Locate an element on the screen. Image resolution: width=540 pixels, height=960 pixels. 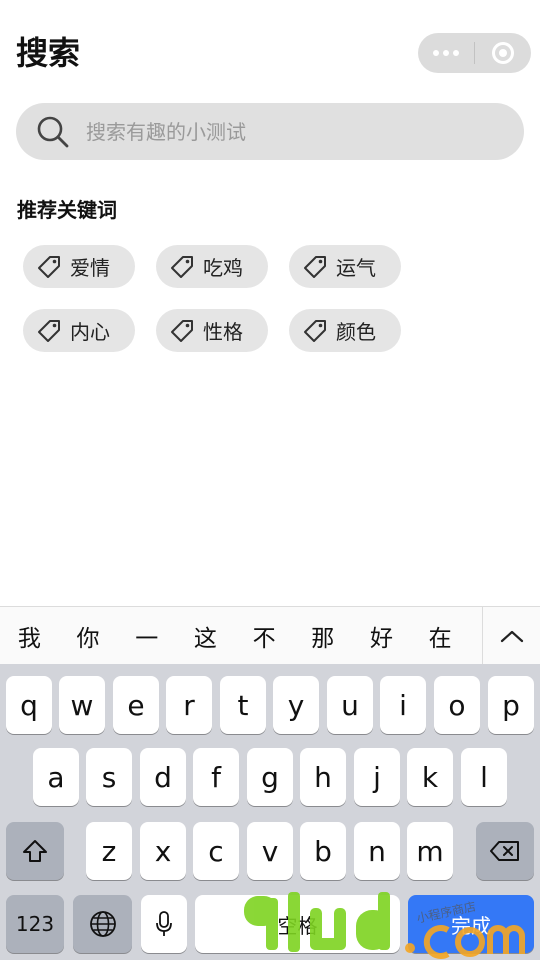
keyword-tag: 运气 is located at coordinates (345, 266).